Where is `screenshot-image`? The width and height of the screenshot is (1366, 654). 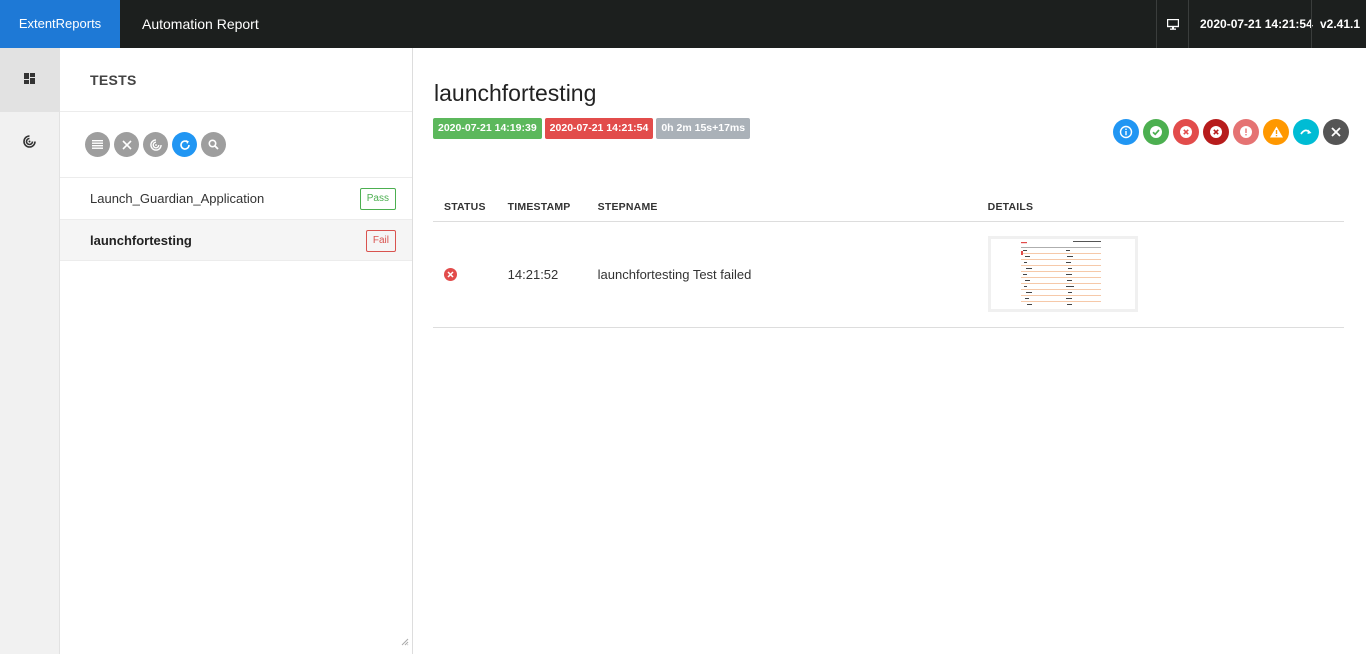 screenshot-image is located at coordinates (1062, 274).